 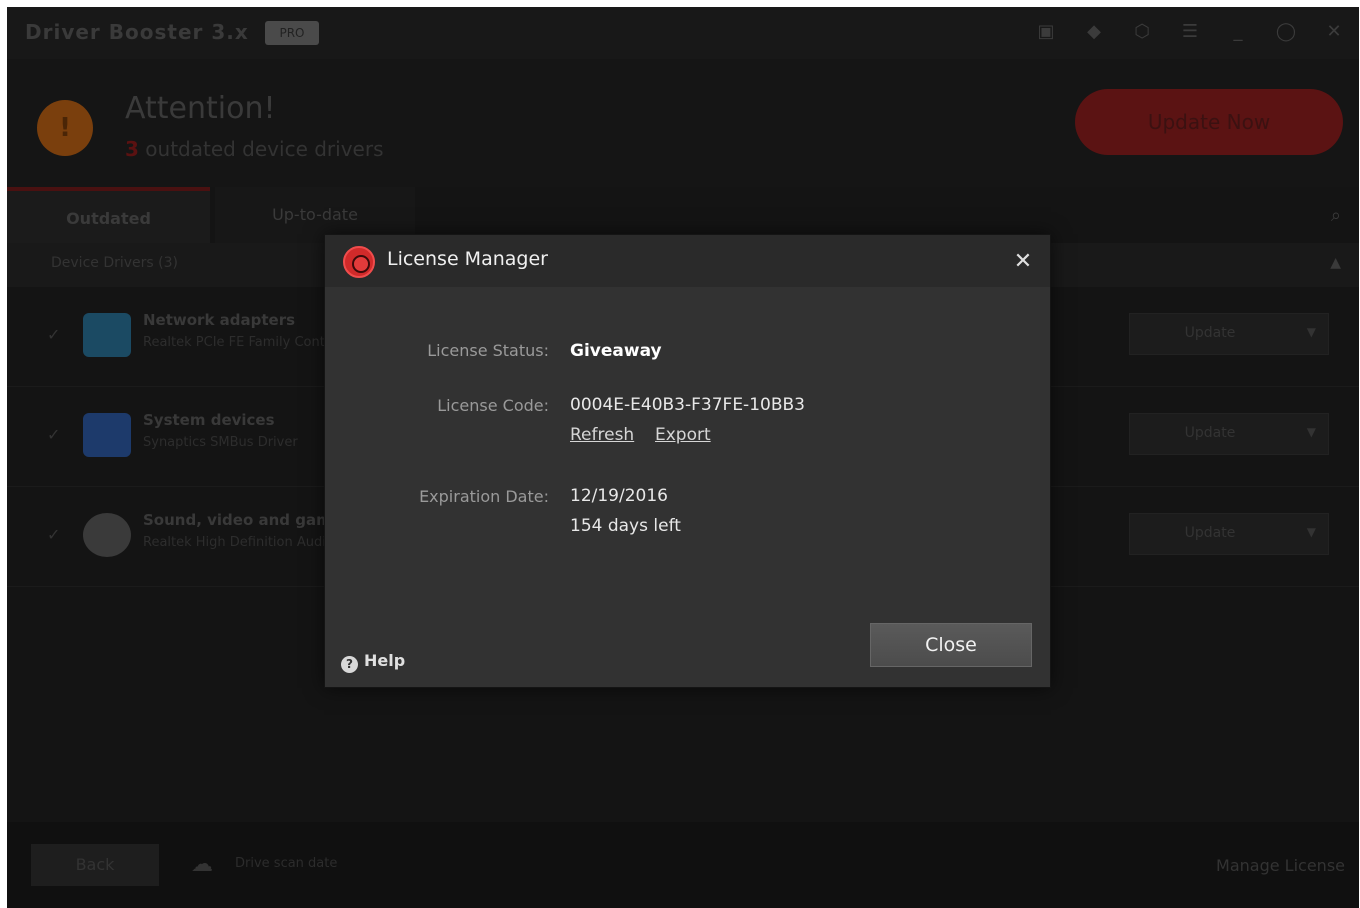 I want to click on group-title: Device Drivers (3), so click(x=114, y=263).